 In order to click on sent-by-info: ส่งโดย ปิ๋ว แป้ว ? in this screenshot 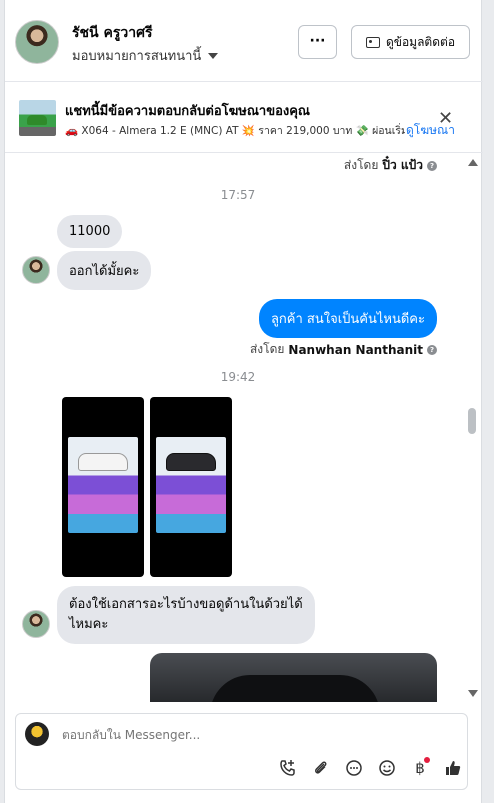, I will do `click(390, 165)`.